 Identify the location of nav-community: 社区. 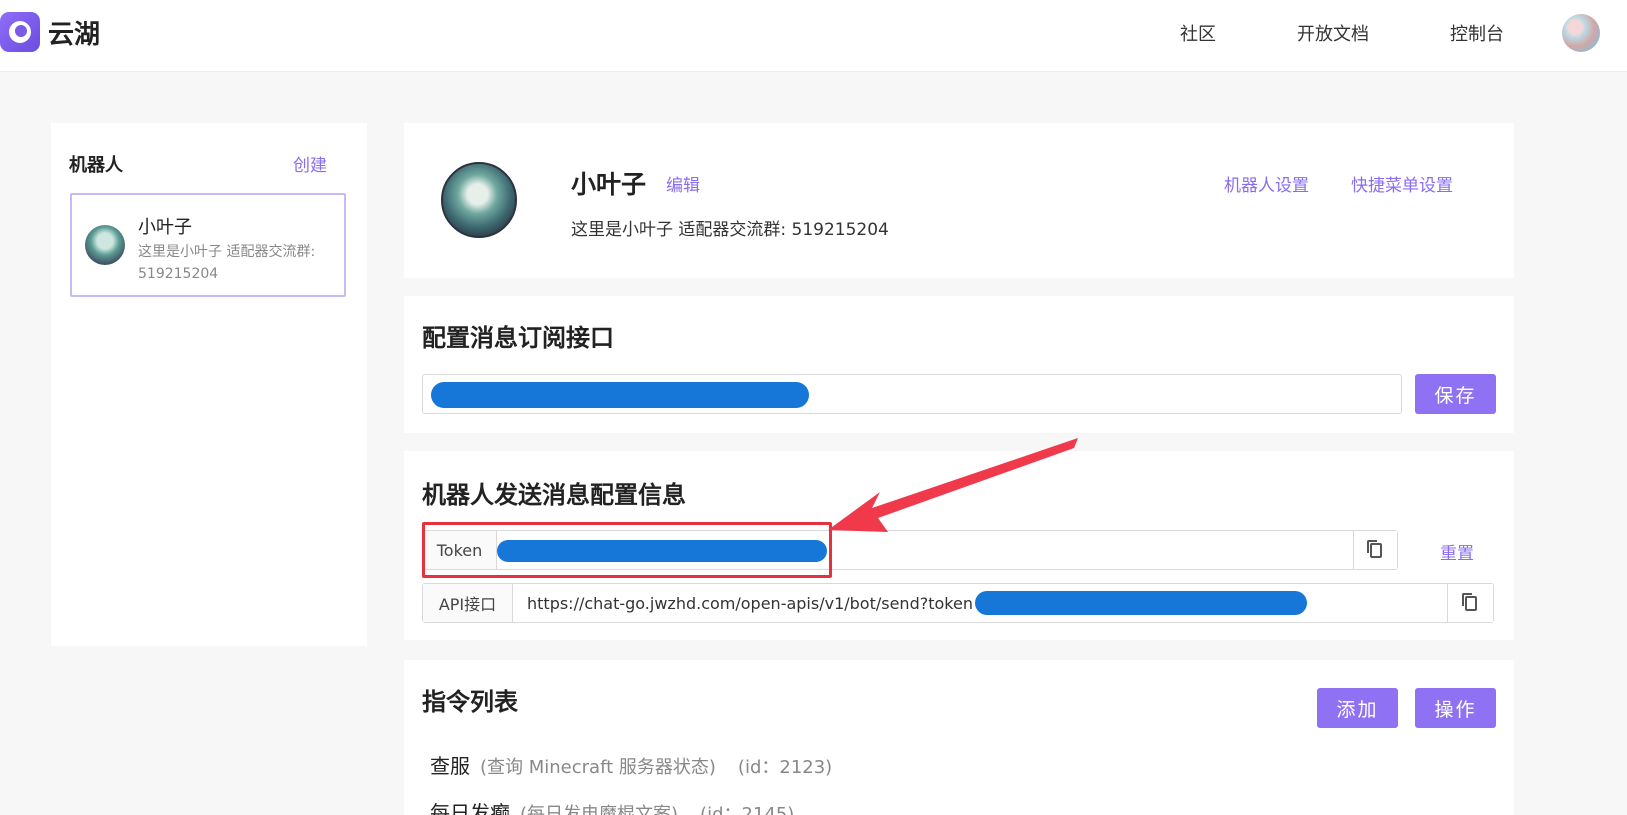
(1198, 33).